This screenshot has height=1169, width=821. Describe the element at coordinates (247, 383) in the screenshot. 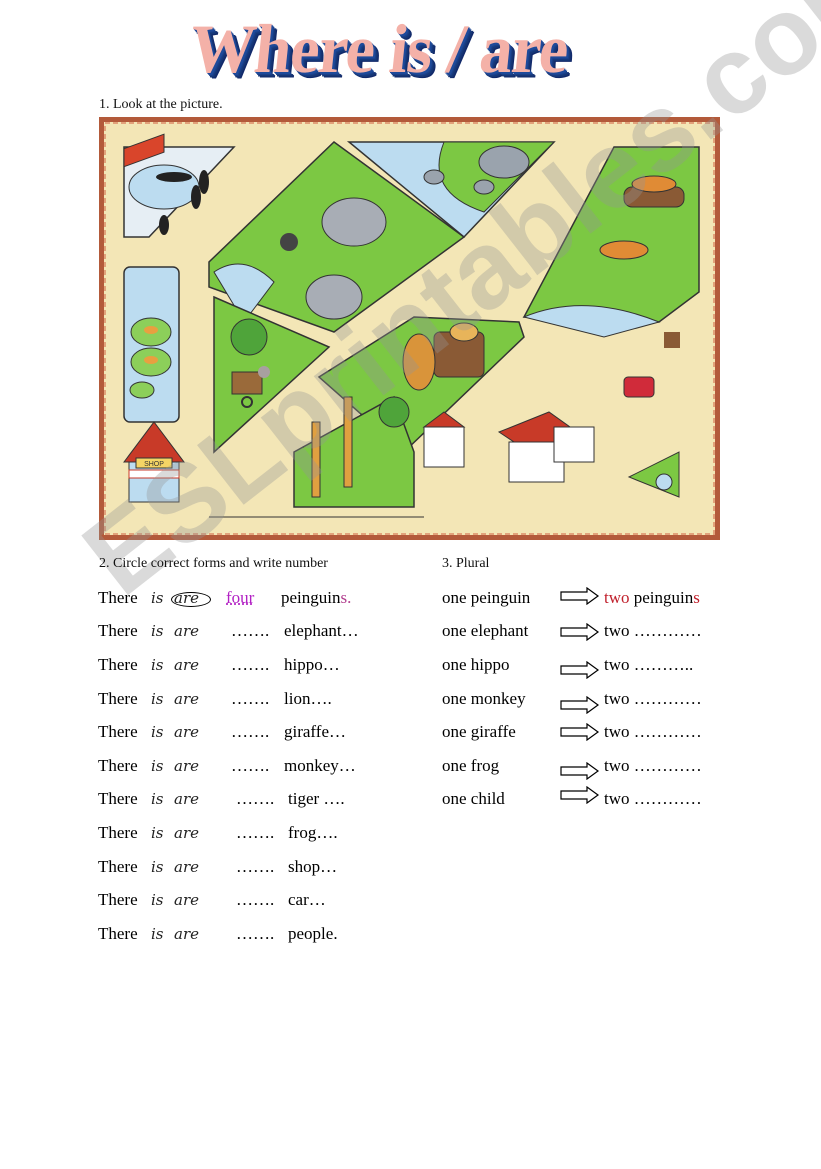

I see `treehouse` at that location.